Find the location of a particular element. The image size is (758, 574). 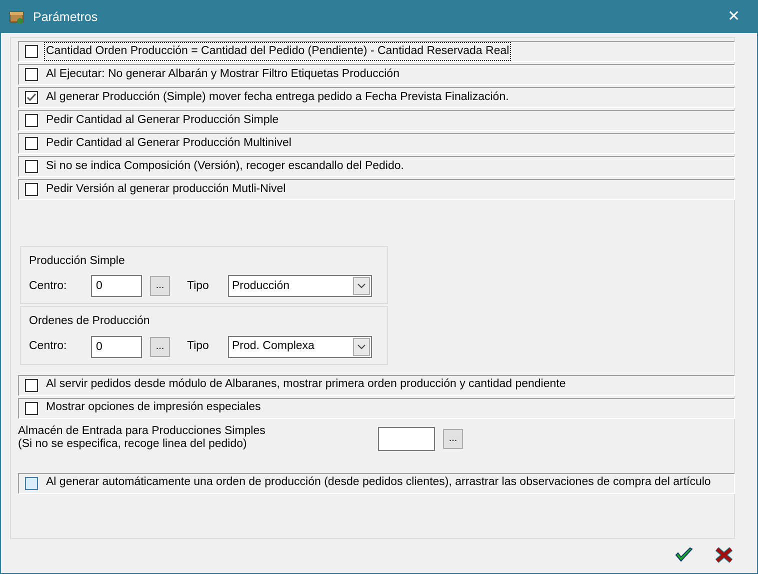

input-field is located at coordinates (406, 438).